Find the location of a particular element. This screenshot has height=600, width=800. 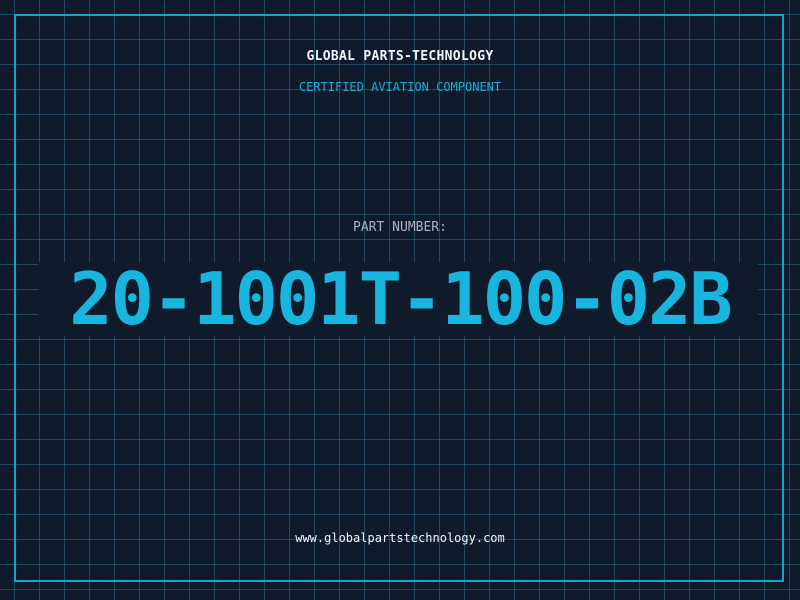

website-url: www.globalpartstechnology.com is located at coordinates (400, 538).